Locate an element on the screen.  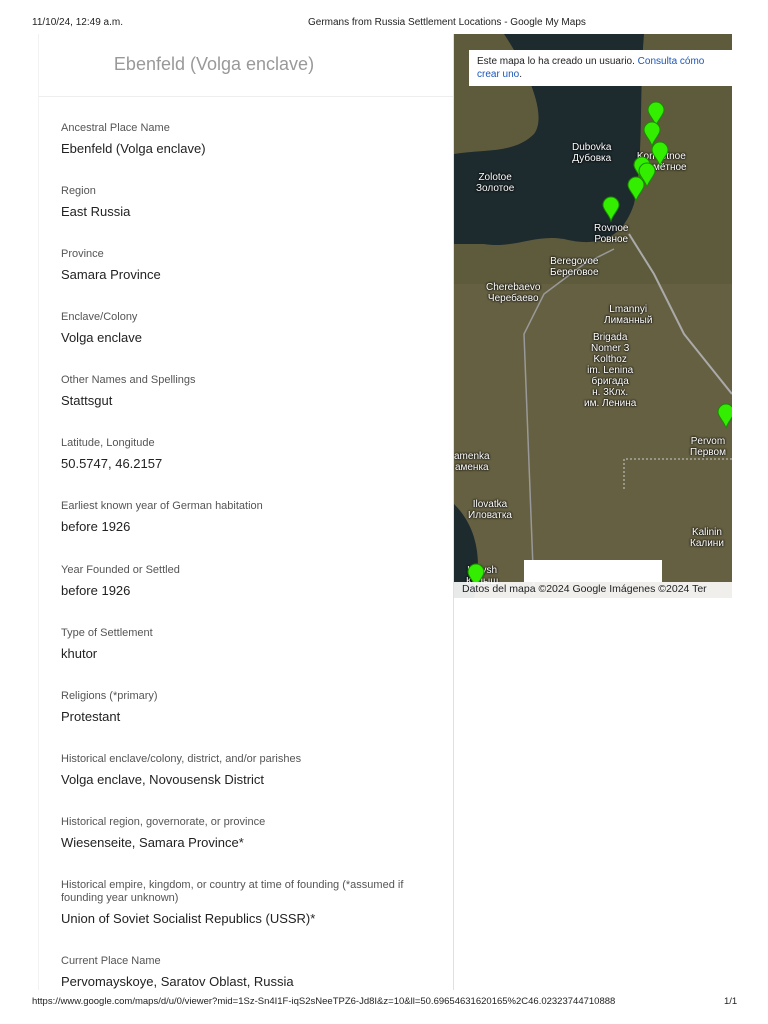
field-value: East Russia is located at coordinates (96, 211).